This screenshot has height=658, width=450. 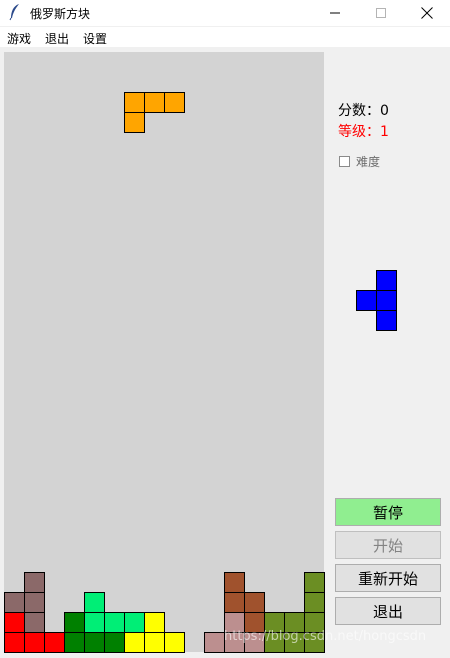 I want to click on minimize-icon, so click(x=335, y=13).